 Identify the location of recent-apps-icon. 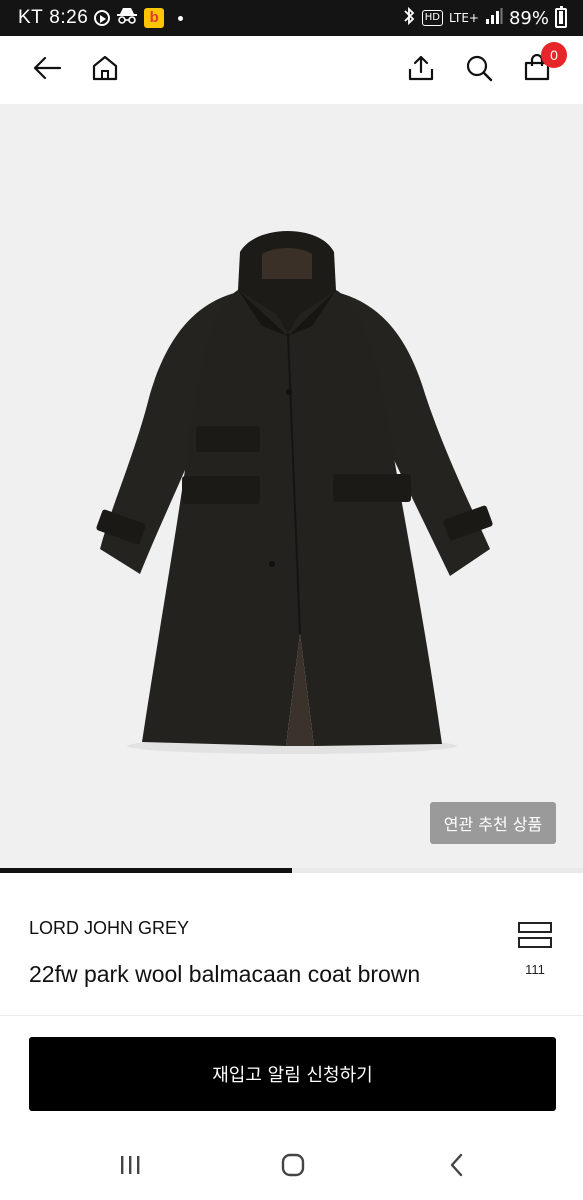
(130, 1167).